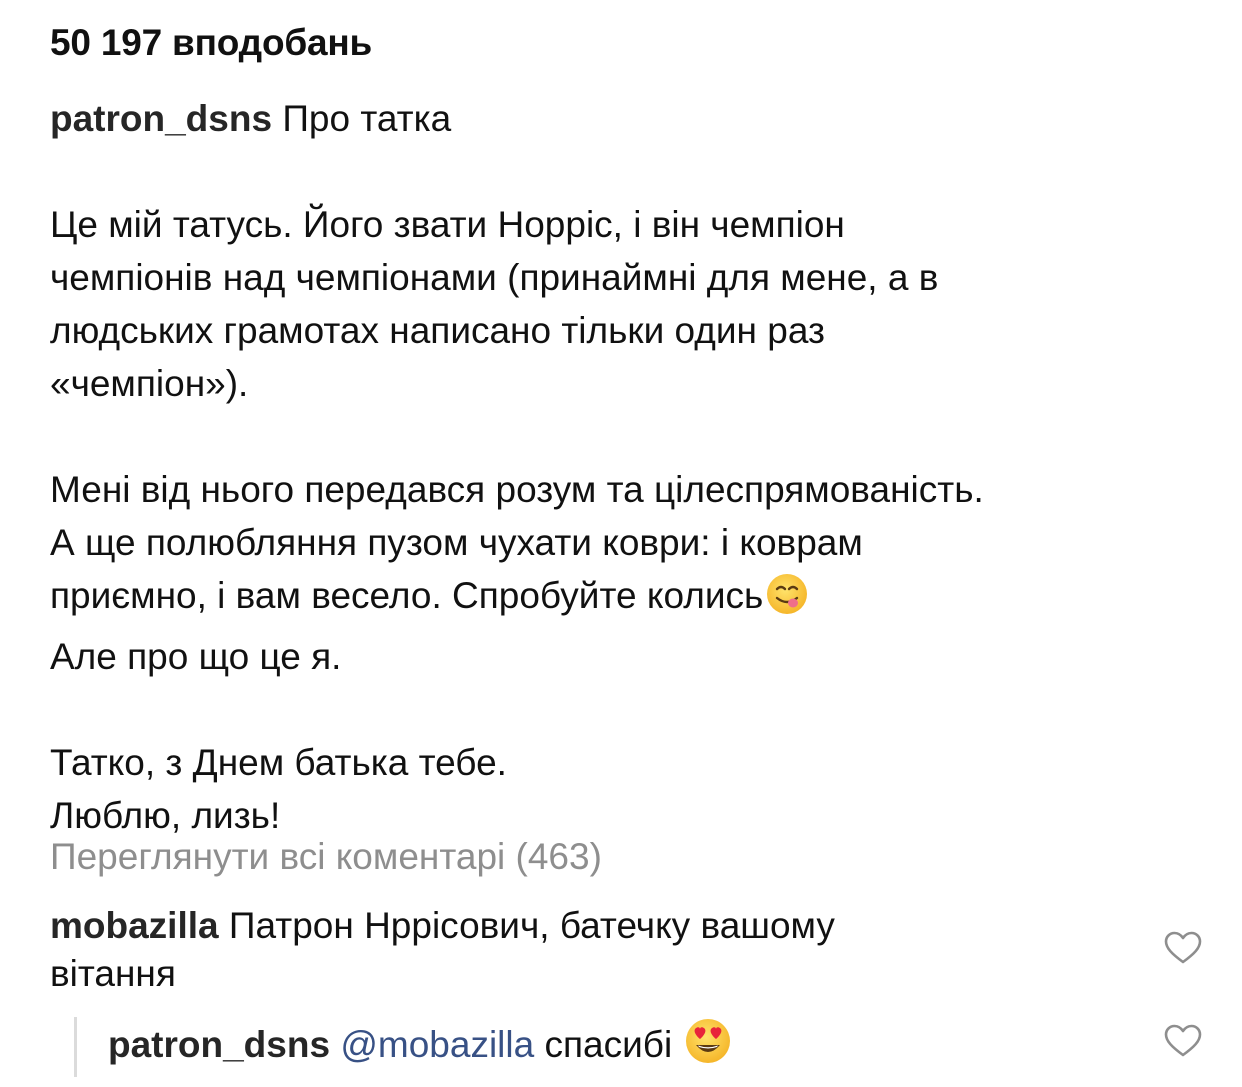  What do you see at coordinates (787, 601) in the screenshot?
I see `yum-face-emoji` at bounding box center [787, 601].